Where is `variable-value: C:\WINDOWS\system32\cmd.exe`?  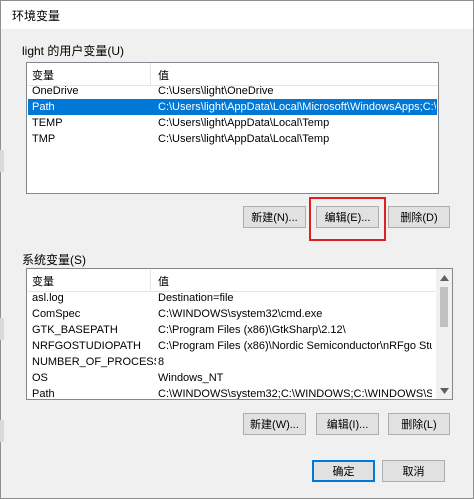
variable-value: C:\WINDOWS\system32\cmd.exe is located at coordinates (240, 314).